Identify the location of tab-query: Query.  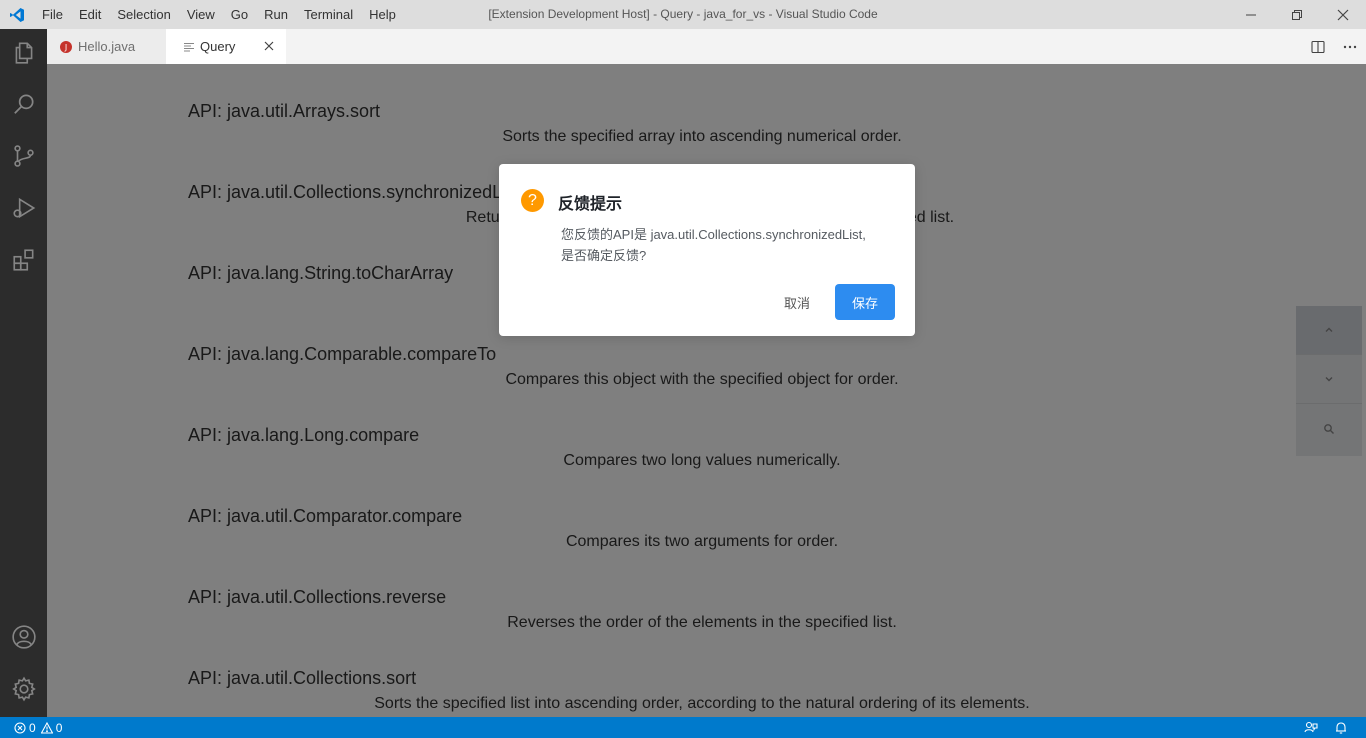
(226, 46).